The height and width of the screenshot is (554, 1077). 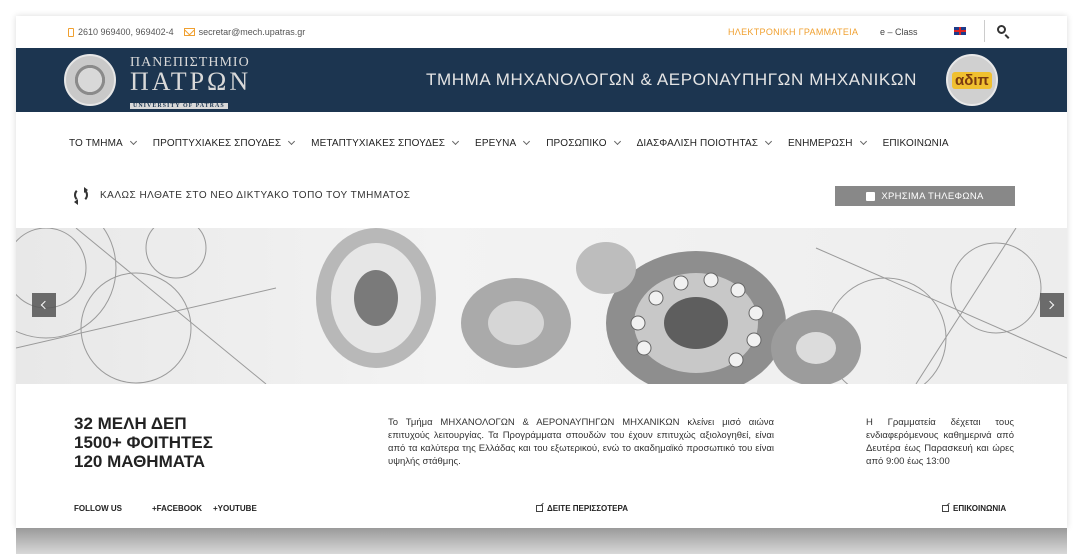 I want to click on see-more-label: ΔΕΙΤΕ ΠΕΡΙΣΣΟΤΕΡΑ, so click(x=587, y=508).